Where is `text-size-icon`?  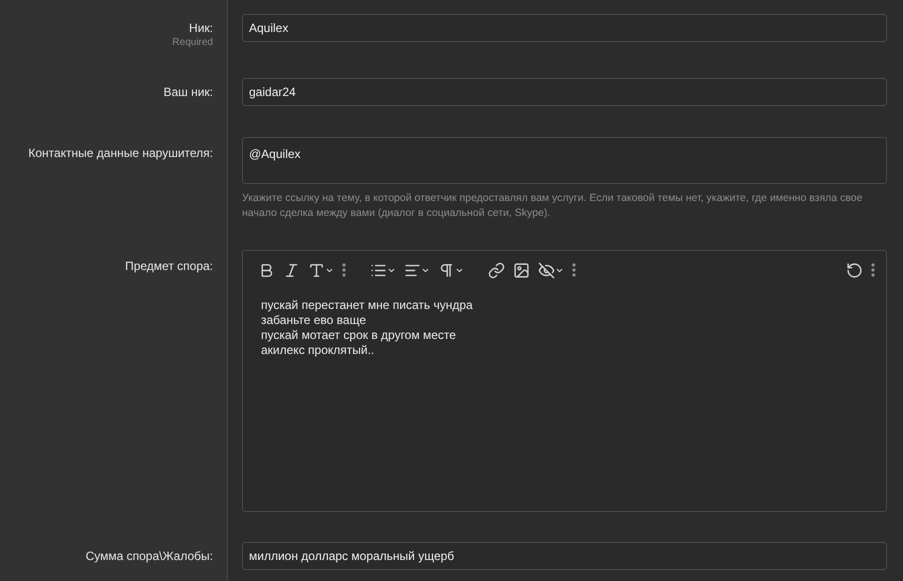 text-size-icon is located at coordinates (316, 270).